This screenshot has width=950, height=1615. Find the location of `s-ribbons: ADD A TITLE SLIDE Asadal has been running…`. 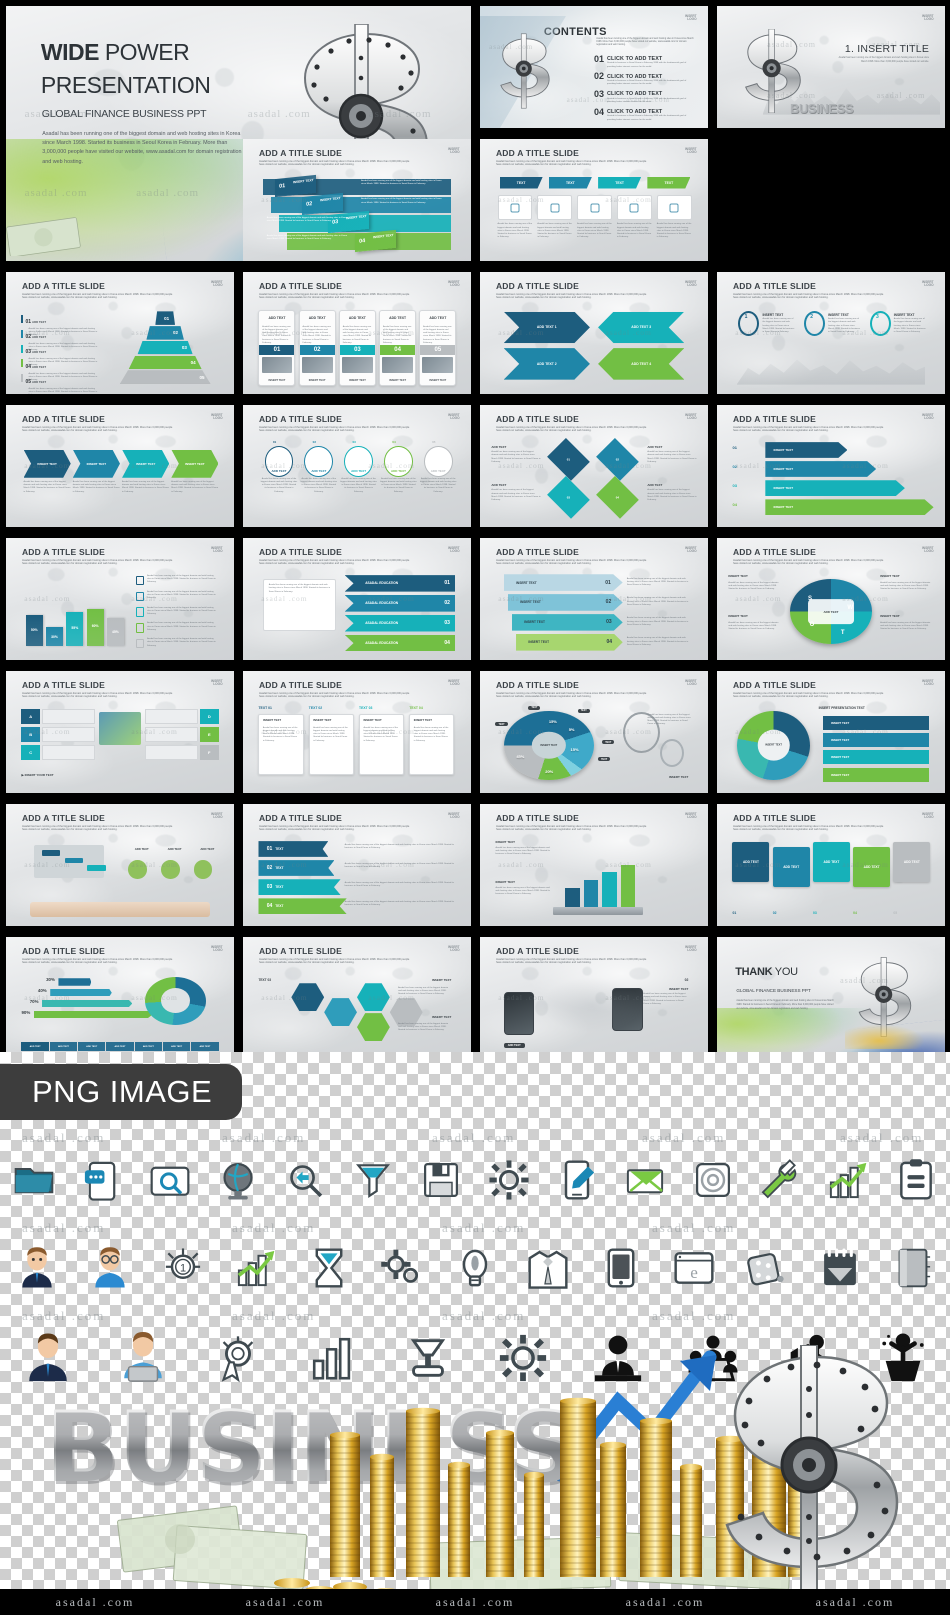

s-ribbons: ADD A TITLE SLIDE Asadal has been running… is located at coordinates (594, 200).